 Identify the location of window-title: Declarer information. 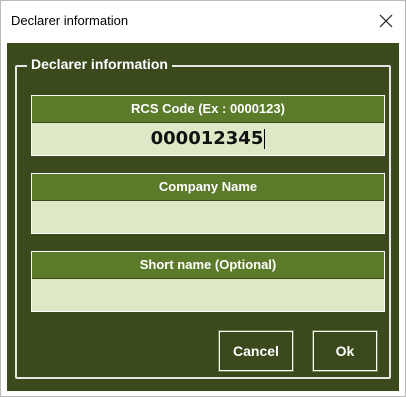
(70, 20).